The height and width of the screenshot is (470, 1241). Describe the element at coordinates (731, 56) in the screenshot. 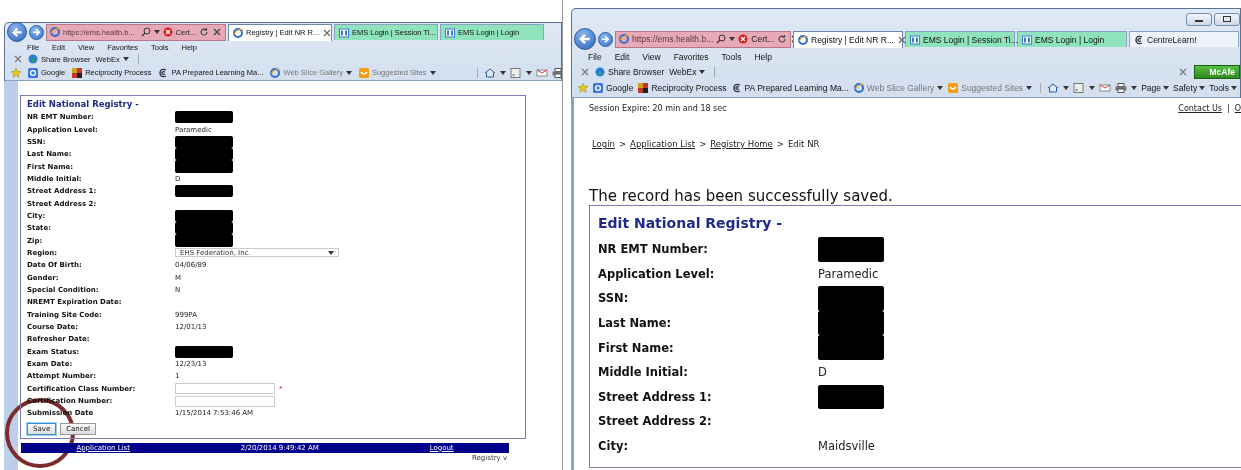

I see `menu-item: Tools` at that location.